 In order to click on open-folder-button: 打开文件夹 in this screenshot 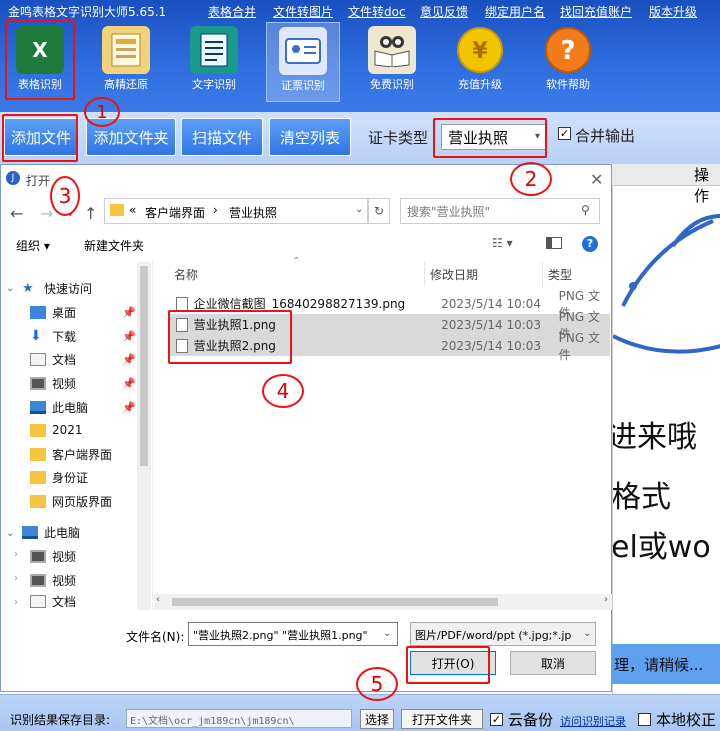, I will do `click(442, 719)`.